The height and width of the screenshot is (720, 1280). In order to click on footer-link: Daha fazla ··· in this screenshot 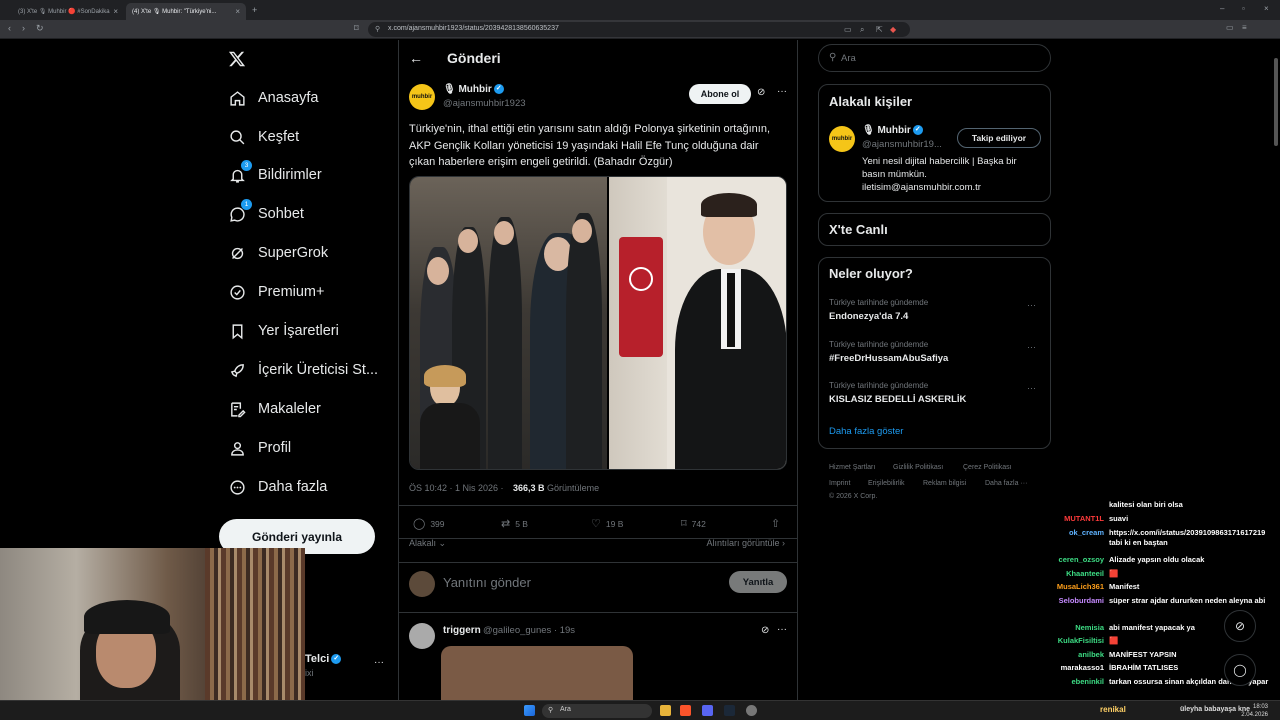, I will do `click(1006, 483)`.